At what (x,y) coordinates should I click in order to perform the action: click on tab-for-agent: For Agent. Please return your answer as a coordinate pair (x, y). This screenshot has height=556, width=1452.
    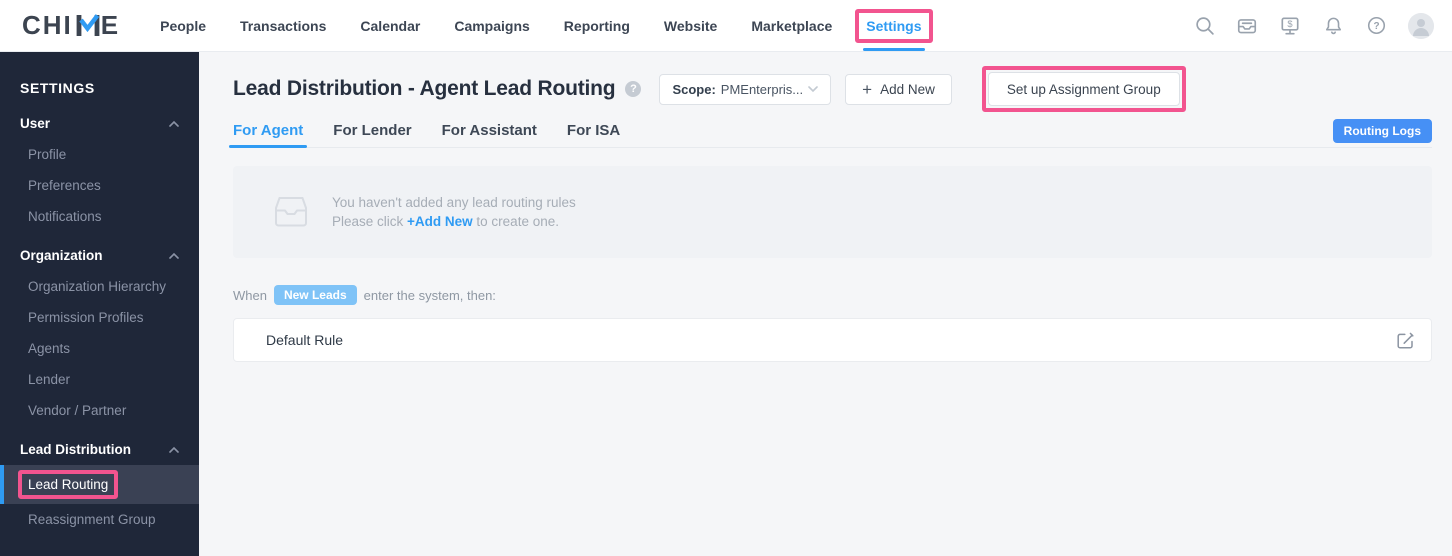
    Looking at the image, I should click on (268, 131).